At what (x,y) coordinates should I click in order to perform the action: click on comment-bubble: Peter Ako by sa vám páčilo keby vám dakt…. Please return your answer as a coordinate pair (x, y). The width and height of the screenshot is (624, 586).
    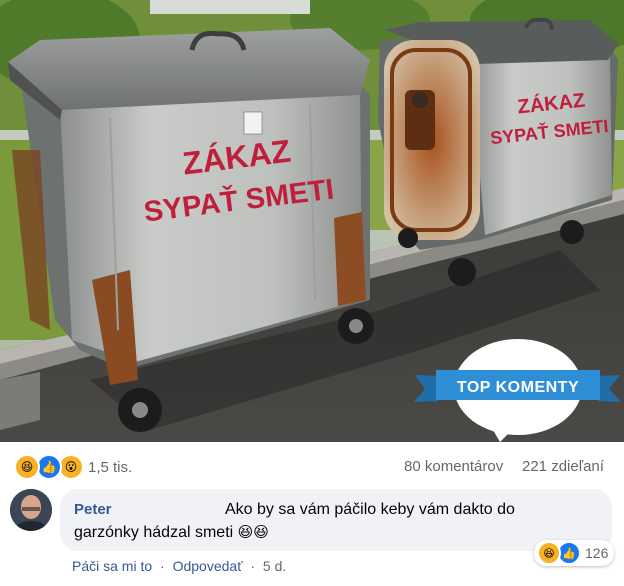
    Looking at the image, I should click on (336, 520).